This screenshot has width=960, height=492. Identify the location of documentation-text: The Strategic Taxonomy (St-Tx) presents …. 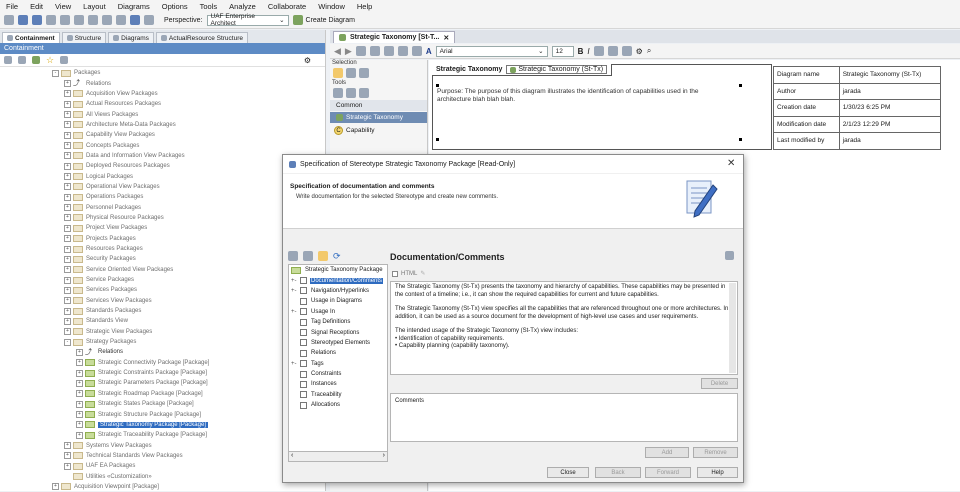
(564, 328).